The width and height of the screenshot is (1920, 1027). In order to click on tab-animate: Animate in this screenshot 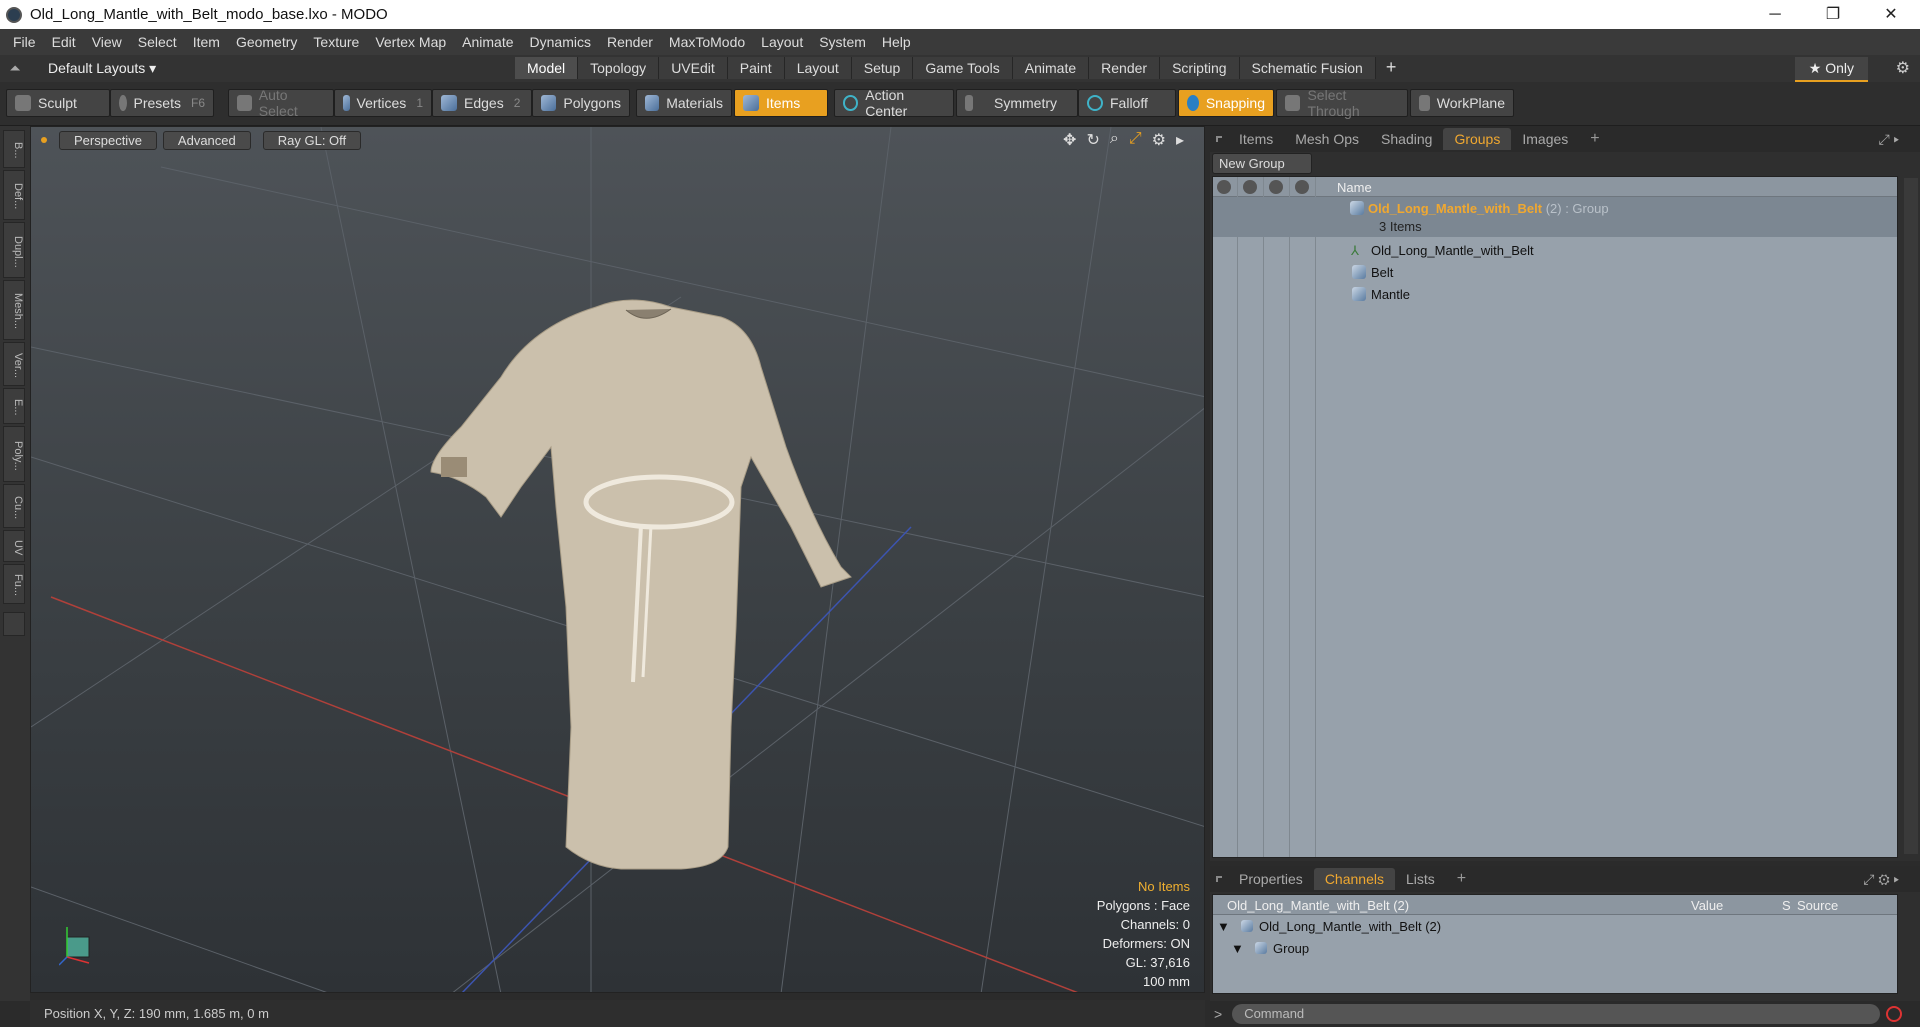, I will do `click(1051, 68)`.